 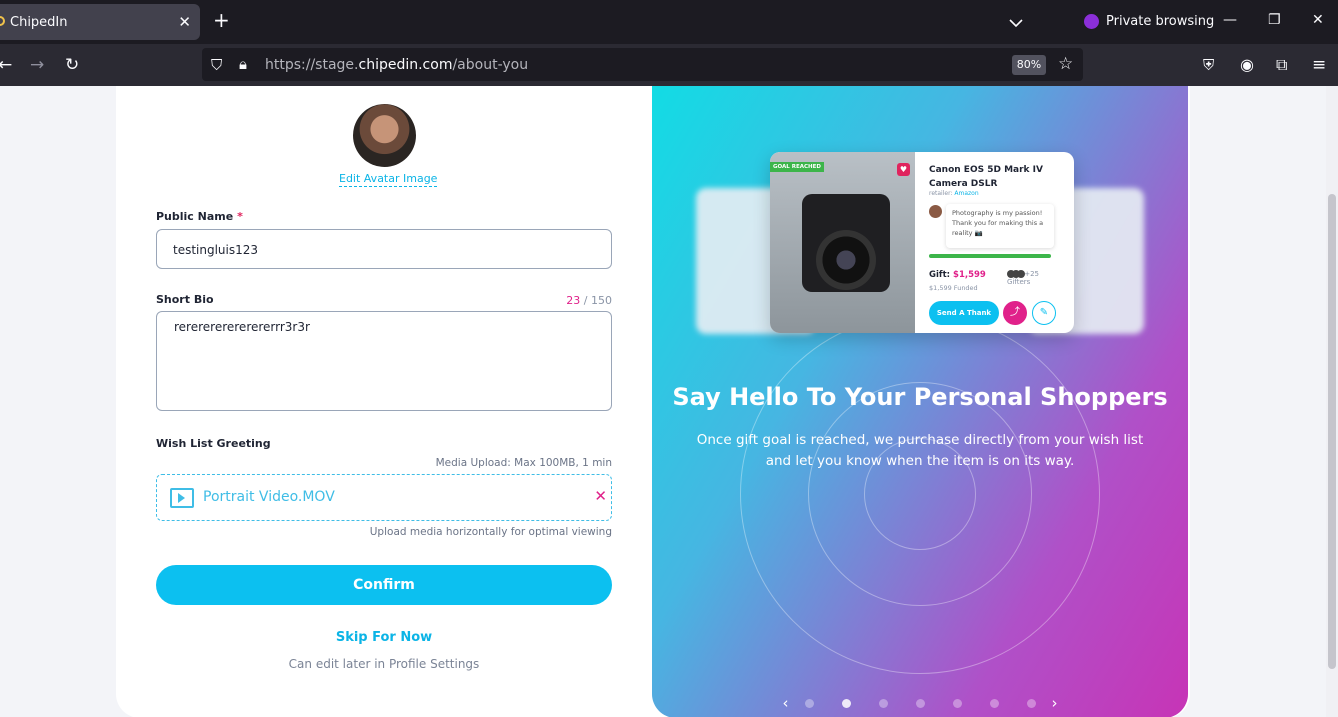 What do you see at coordinates (1044, 313) in the screenshot?
I see `edit-icon: ✎` at bounding box center [1044, 313].